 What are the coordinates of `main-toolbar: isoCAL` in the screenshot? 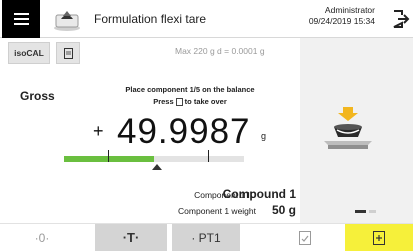 It's located at (44, 53).